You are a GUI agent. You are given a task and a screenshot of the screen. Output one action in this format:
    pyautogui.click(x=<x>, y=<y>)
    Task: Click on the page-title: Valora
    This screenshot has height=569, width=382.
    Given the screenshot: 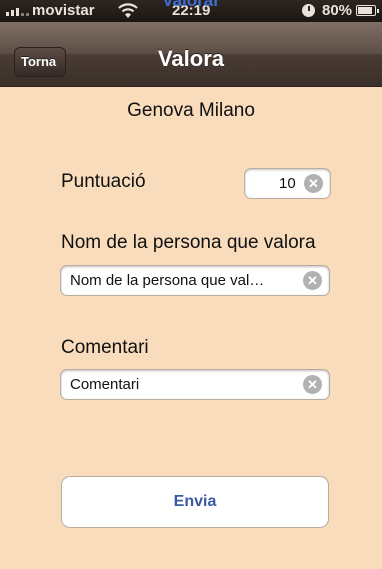 What is the action you would take?
    pyautogui.click(x=191, y=58)
    